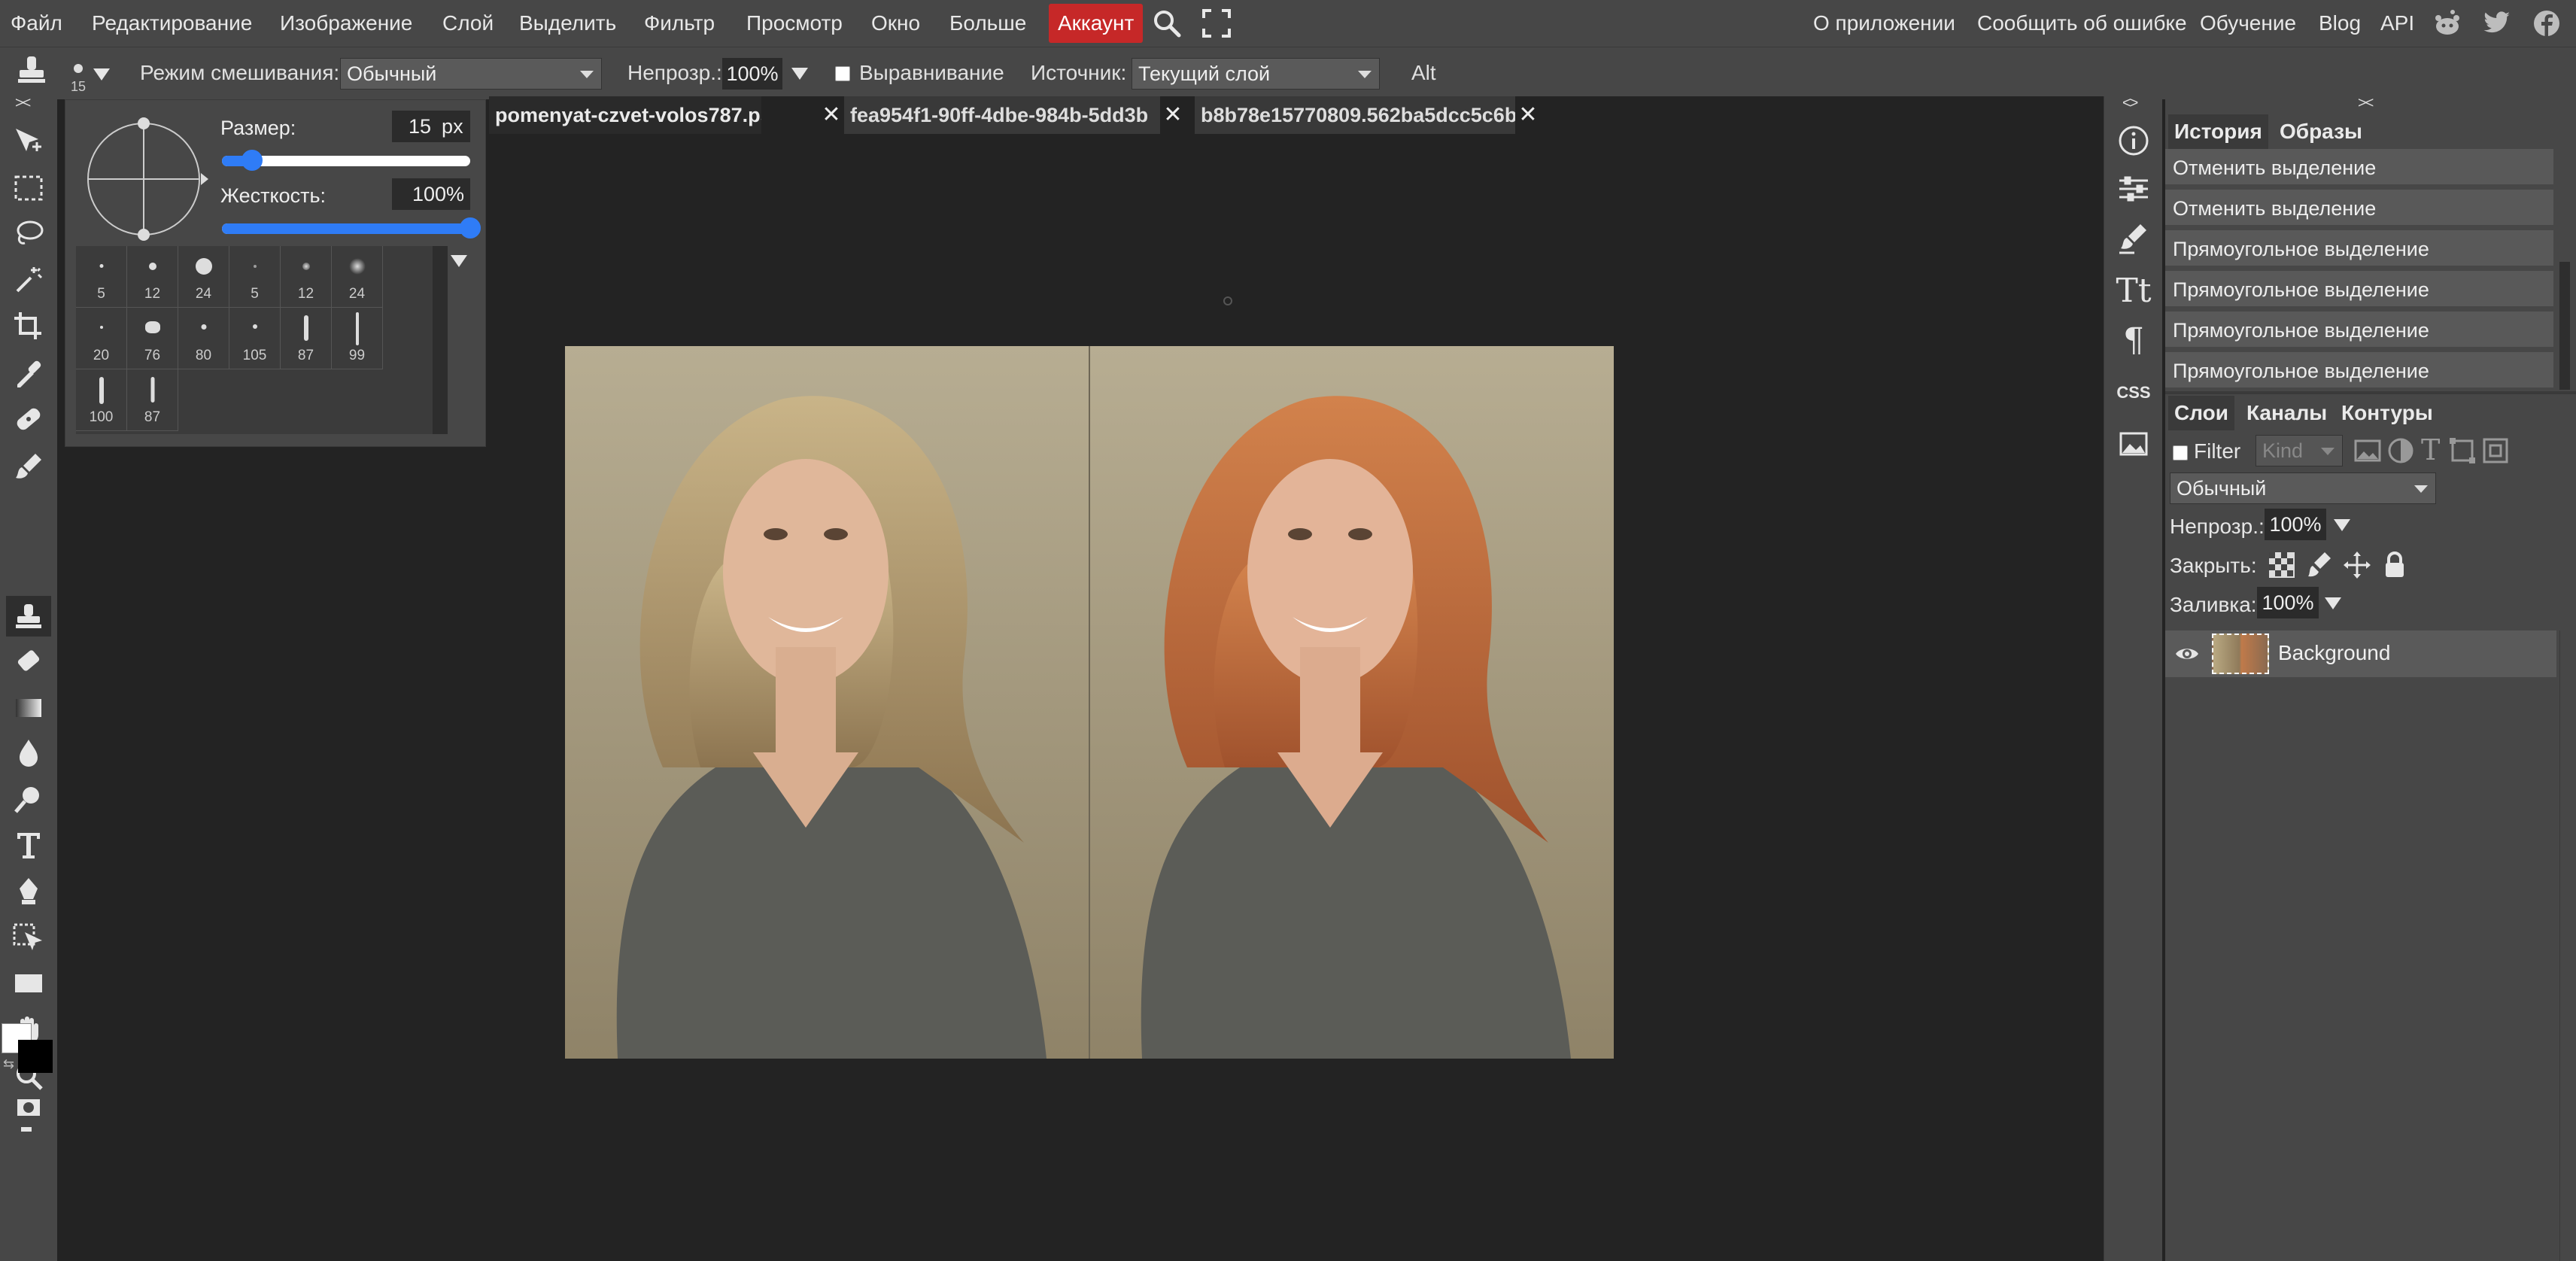  Describe the element at coordinates (2367, 450) in the screenshot. I see `filter-image-icon` at that location.